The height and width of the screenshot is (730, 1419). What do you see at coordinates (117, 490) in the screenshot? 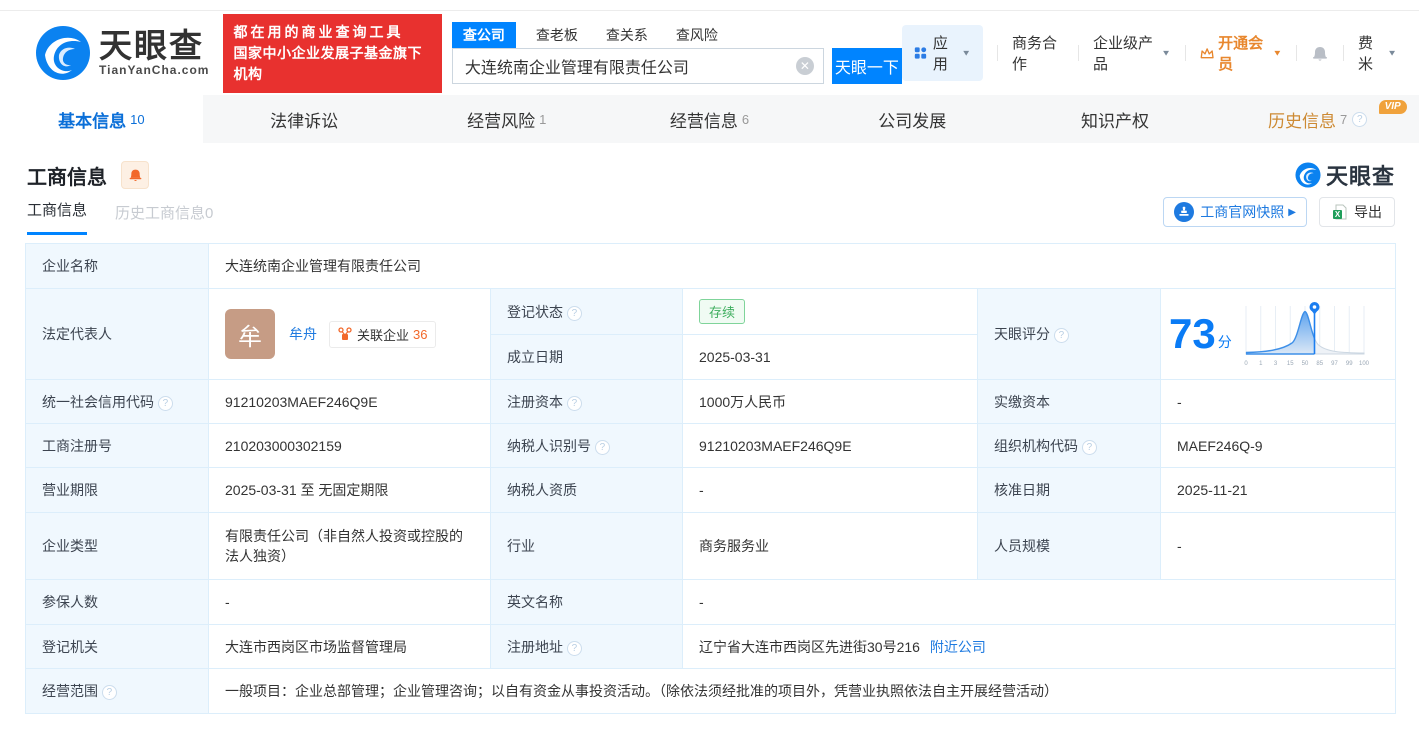
I see `field-label: 营业期限` at bounding box center [117, 490].